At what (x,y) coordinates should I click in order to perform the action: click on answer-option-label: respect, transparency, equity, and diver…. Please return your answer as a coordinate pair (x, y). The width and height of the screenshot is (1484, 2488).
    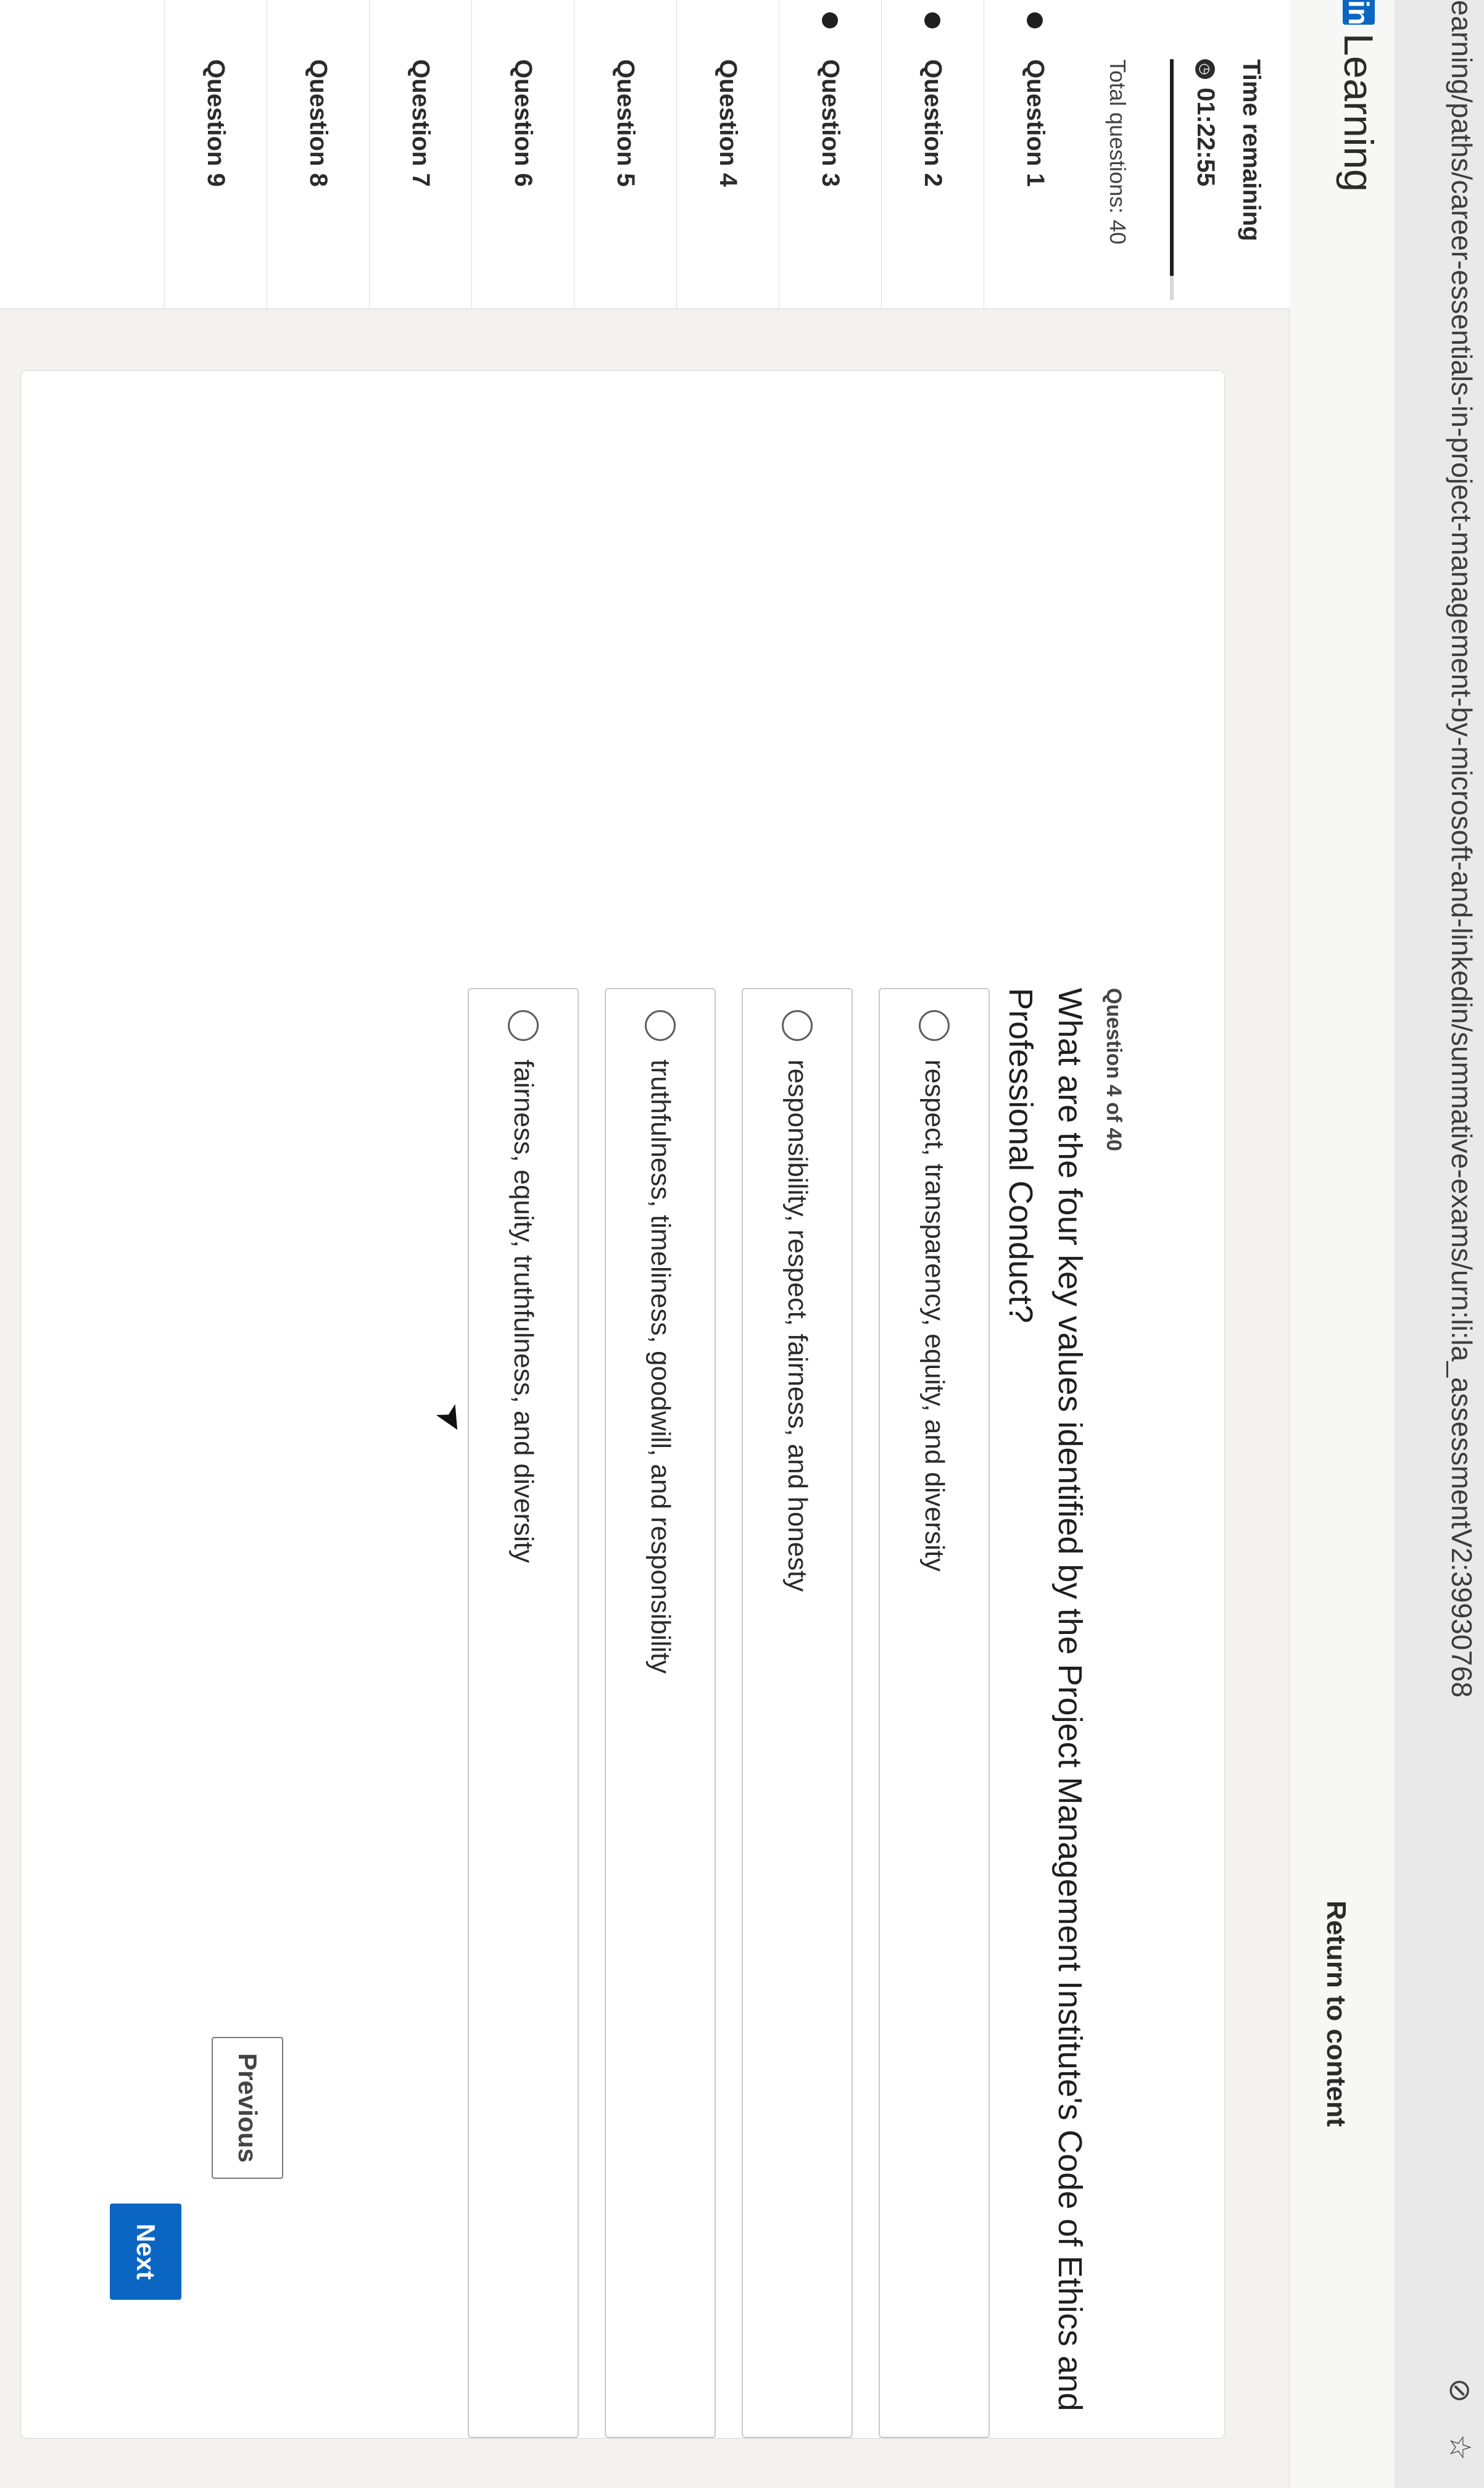
    Looking at the image, I should click on (934, 1316).